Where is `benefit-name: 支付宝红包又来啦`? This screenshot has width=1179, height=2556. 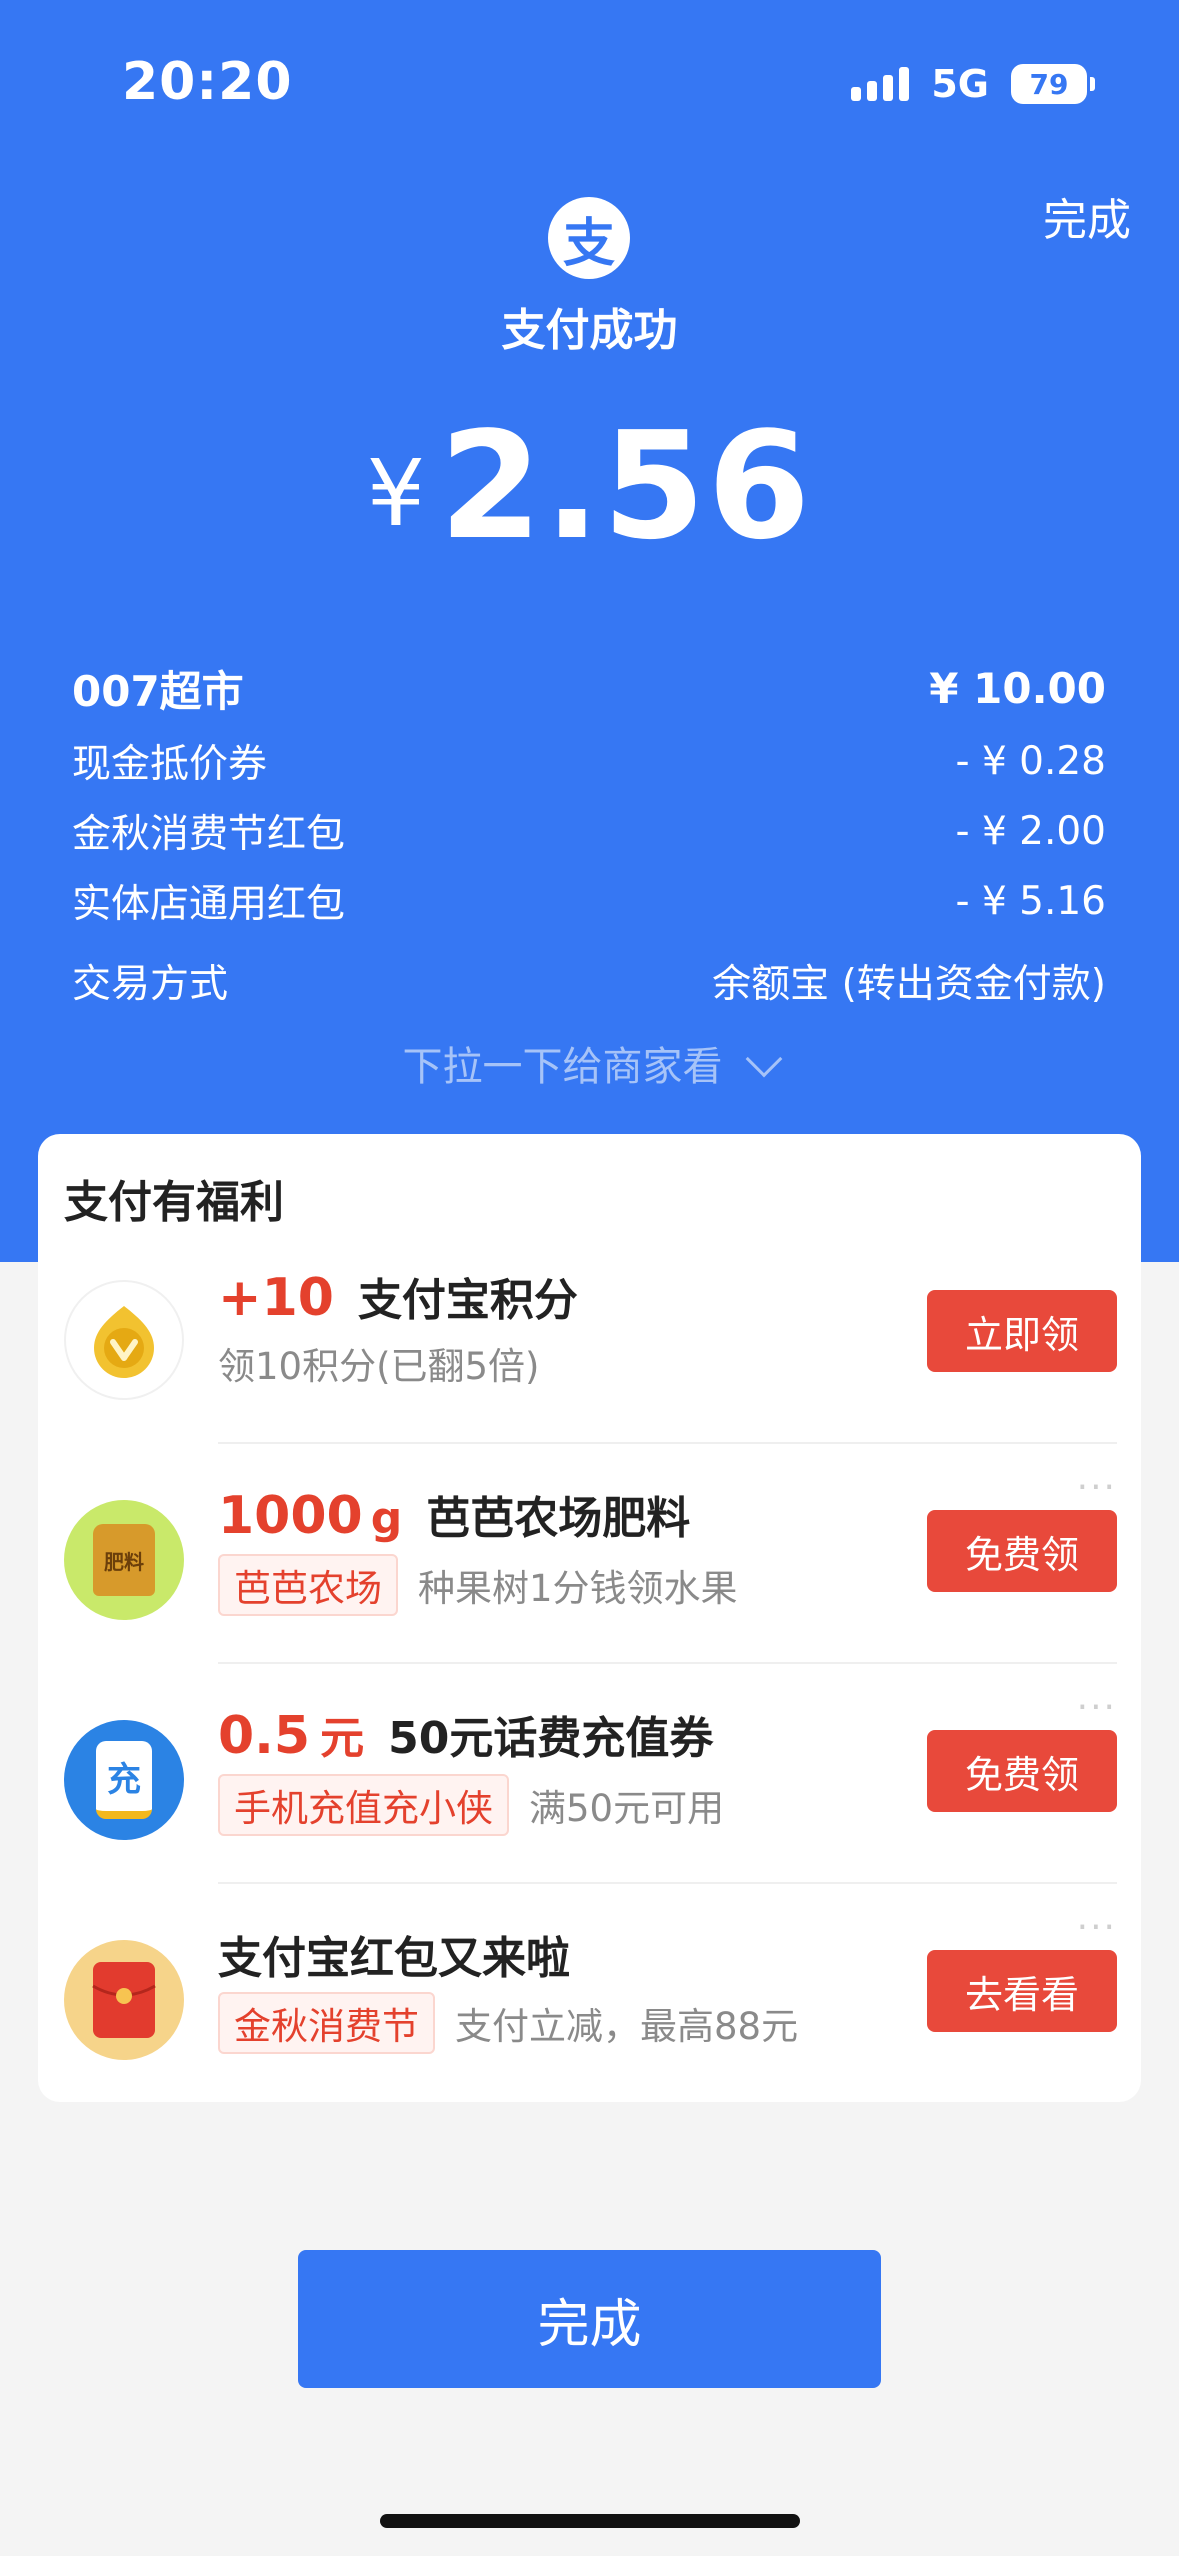
benefit-name: 支付宝红包又来啦 is located at coordinates (394, 1958).